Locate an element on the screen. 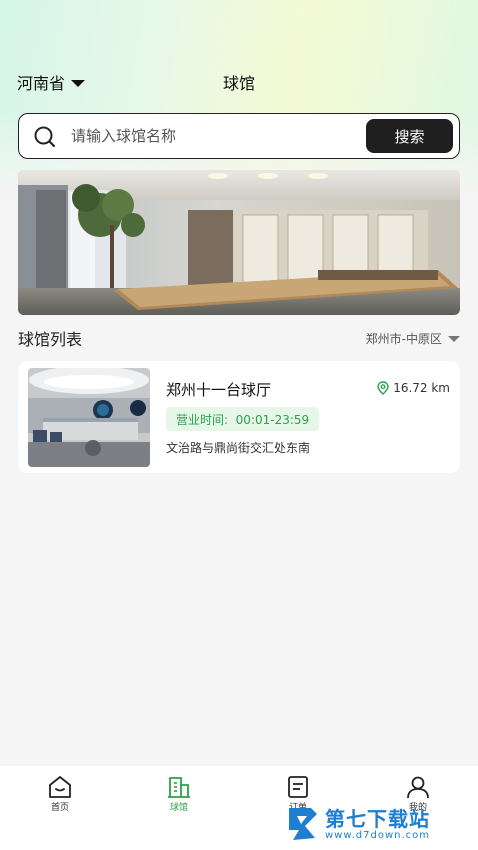 This screenshot has width=478, height=850. venue-photo is located at coordinates (89, 417).